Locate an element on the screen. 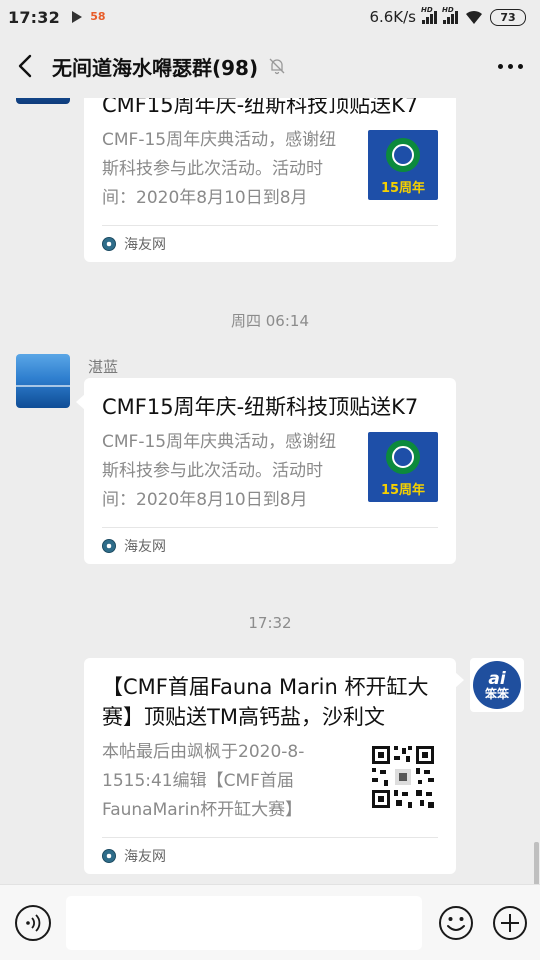 The width and height of the screenshot is (540, 960). signal-icon-2: HD is located at coordinates (450, 15).